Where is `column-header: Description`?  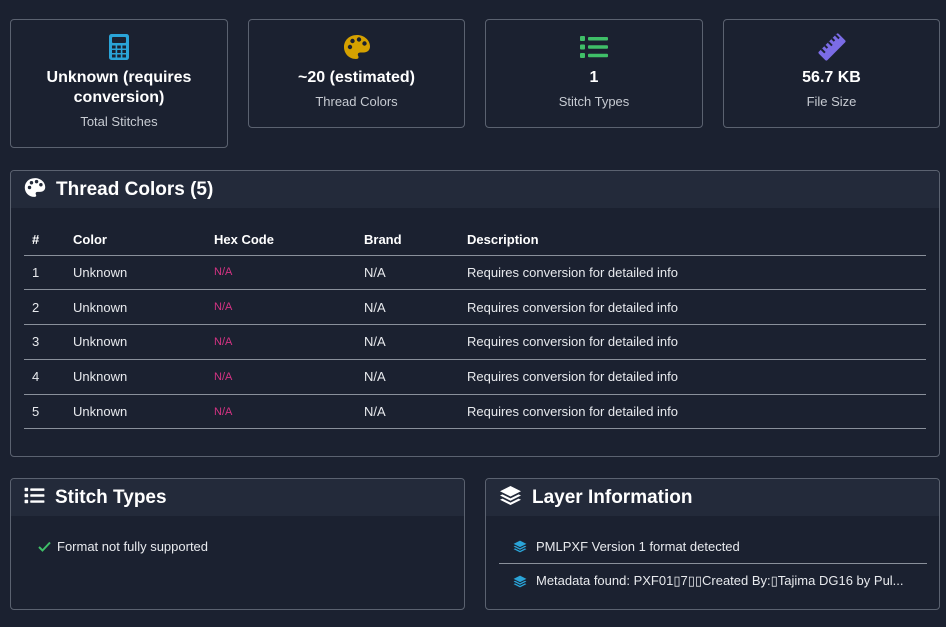
column-header: Description is located at coordinates (696, 240).